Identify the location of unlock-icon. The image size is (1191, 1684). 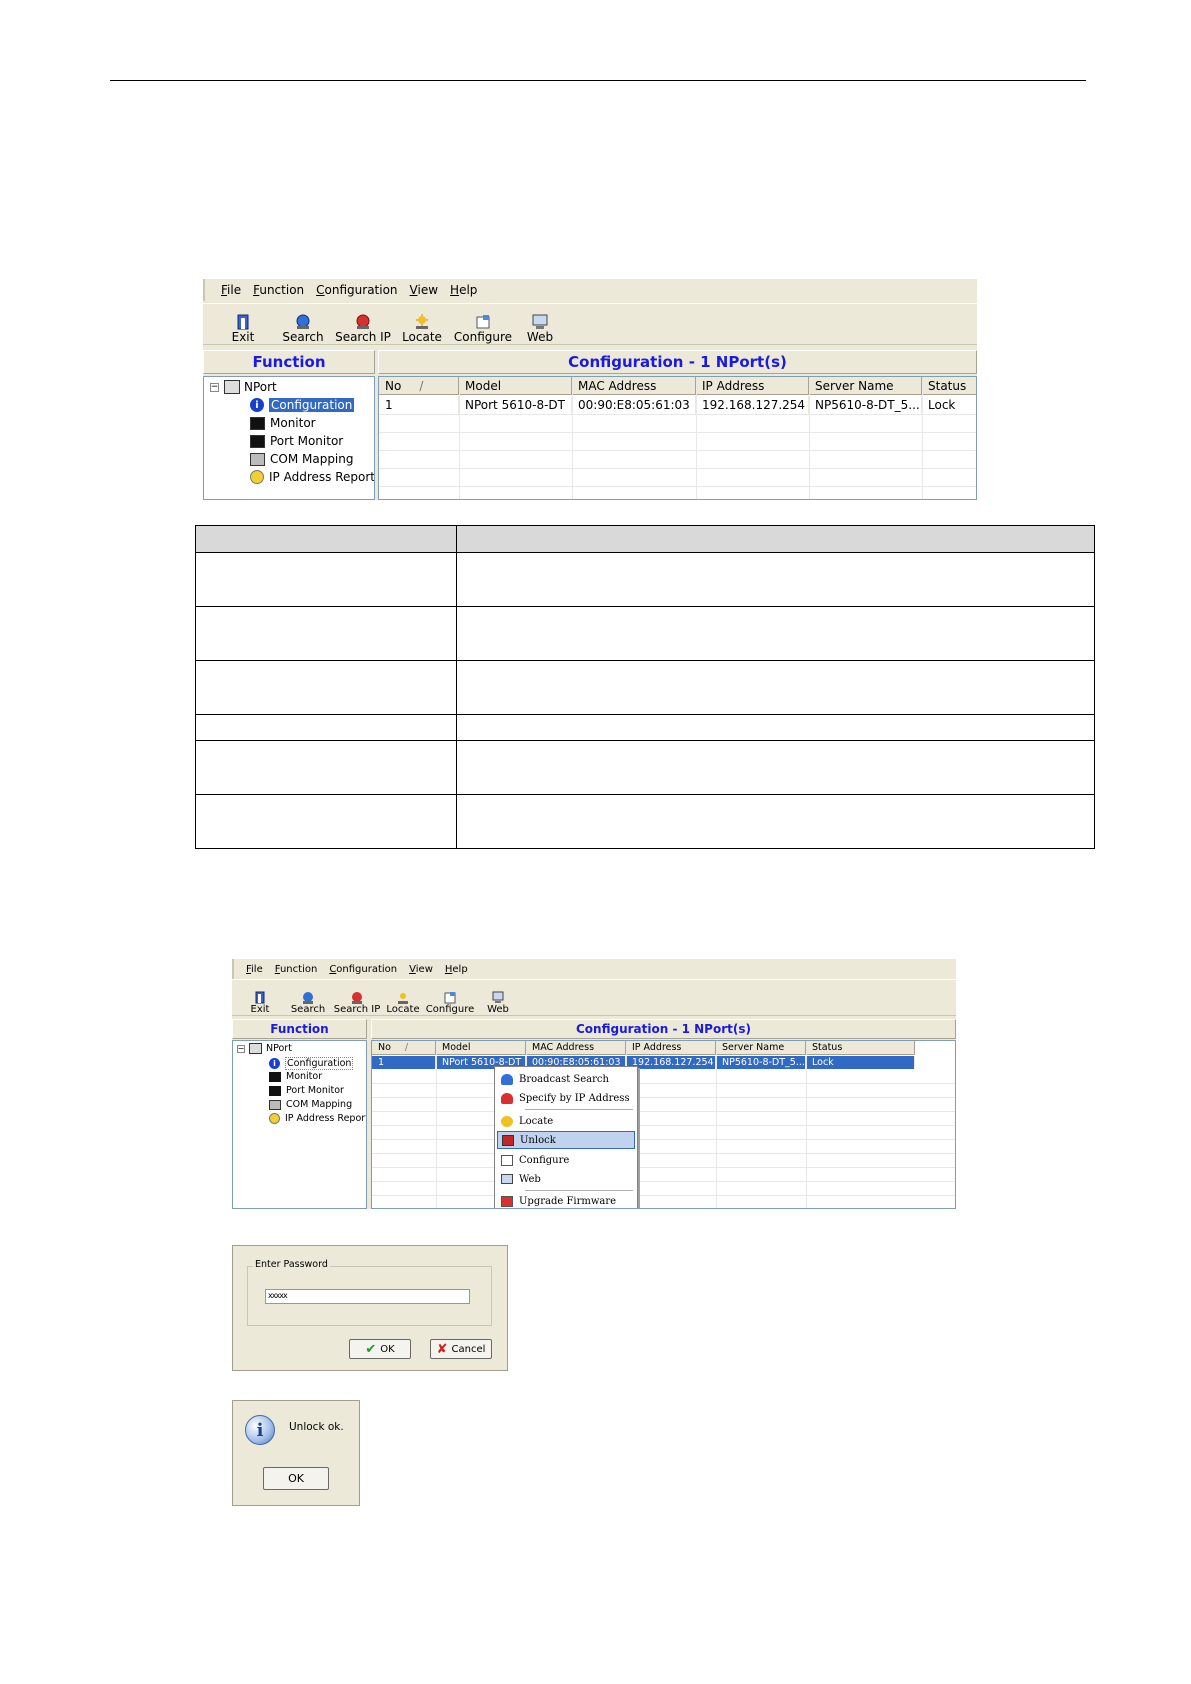
(508, 1140).